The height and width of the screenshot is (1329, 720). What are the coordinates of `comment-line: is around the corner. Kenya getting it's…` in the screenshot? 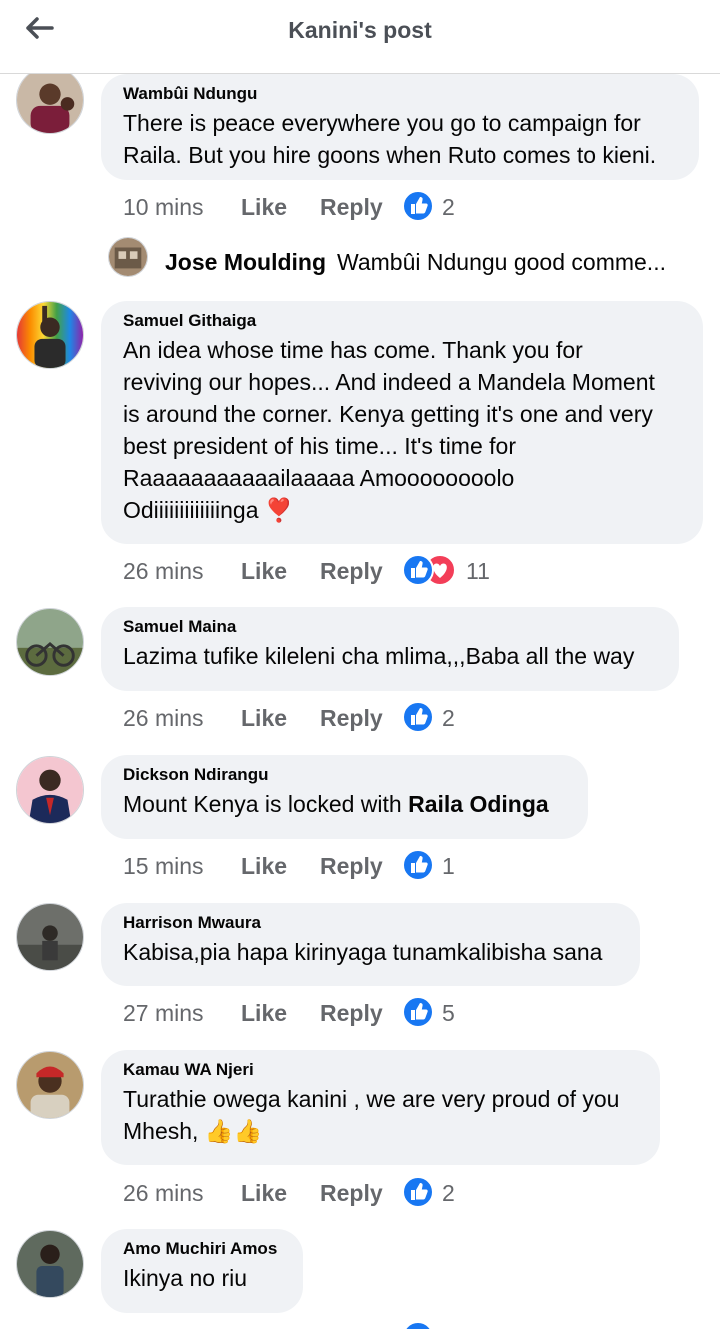 It's located at (388, 414).